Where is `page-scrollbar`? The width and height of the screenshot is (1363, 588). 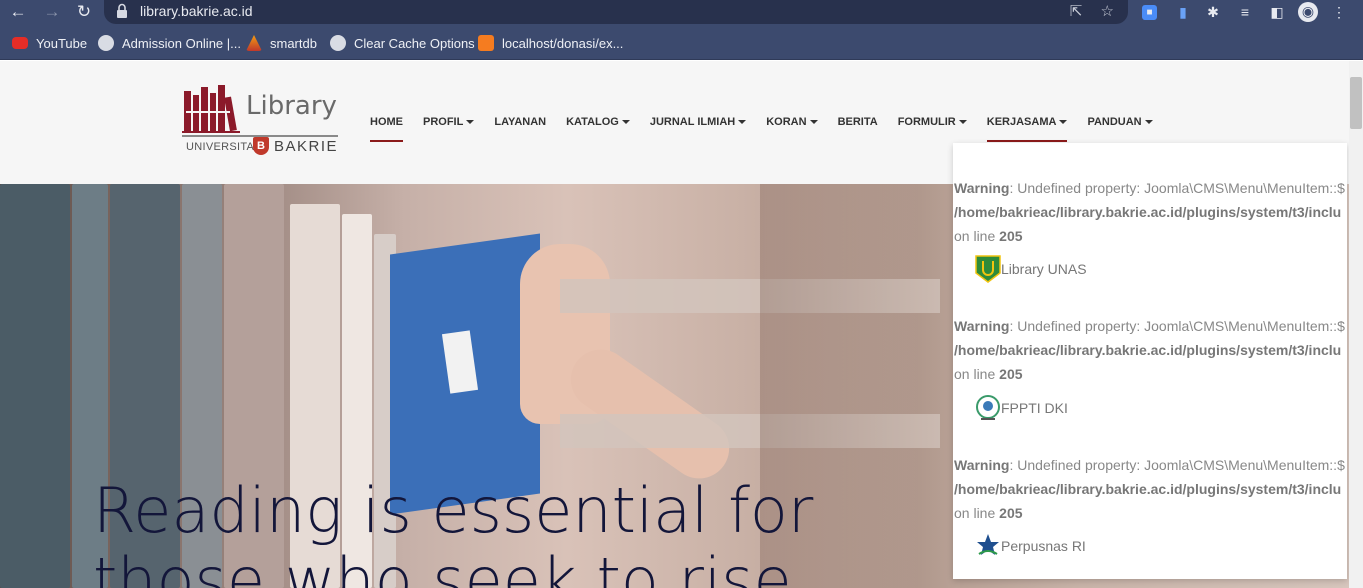 page-scrollbar is located at coordinates (1356, 324).